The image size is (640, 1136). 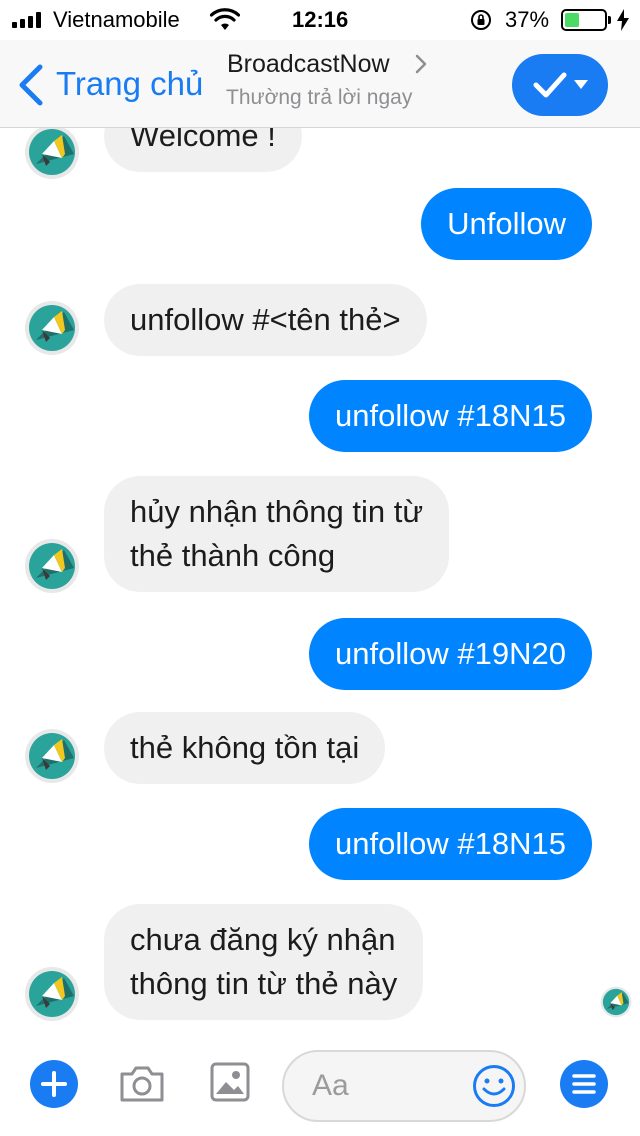 I want to click on incoming-message: unfollow #<tên thẻ>, so click(x=265, y=320).